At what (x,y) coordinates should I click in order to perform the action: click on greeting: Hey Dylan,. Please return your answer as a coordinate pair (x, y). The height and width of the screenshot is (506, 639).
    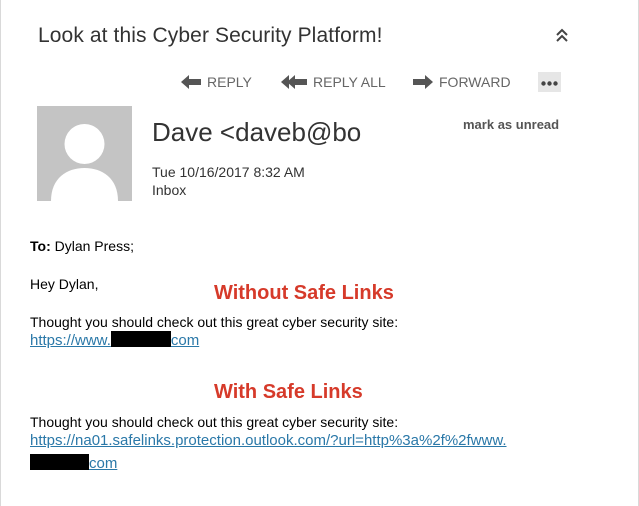
    Looking at the image, I should click on (64, 284).